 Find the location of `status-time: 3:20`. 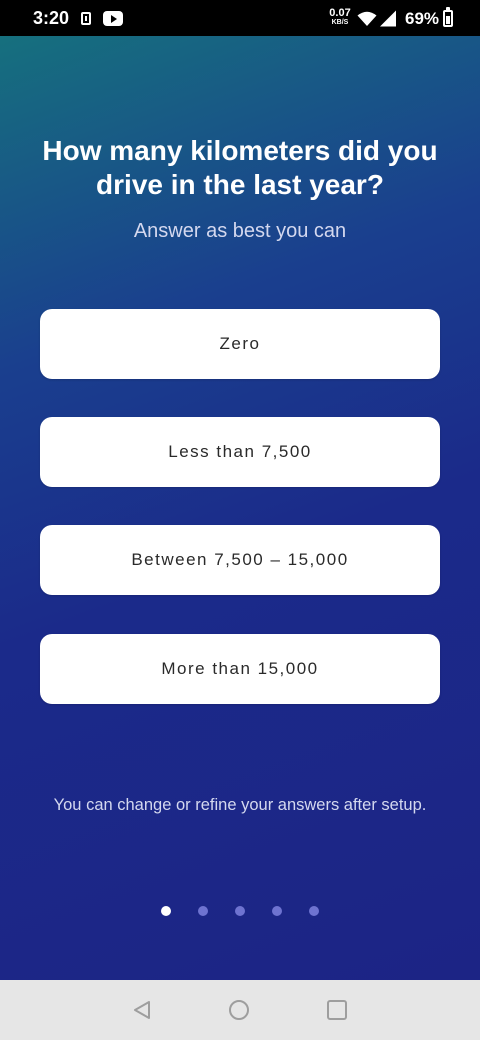

status-time: 3:20 is located at coordinates (51, 18).